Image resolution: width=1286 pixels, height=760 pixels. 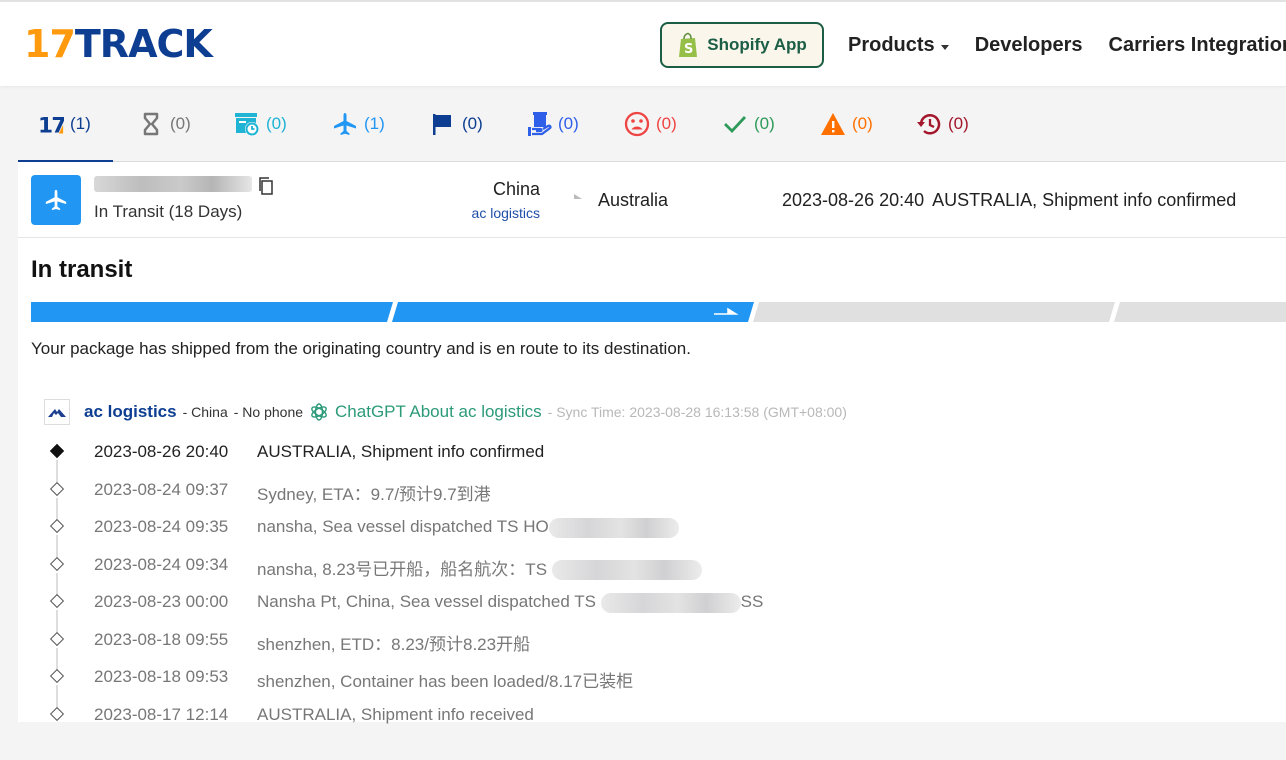 I want to click on chatgpt-about-carrier-link: ChatGPT About ac logistics, so click(x=425, y=412).